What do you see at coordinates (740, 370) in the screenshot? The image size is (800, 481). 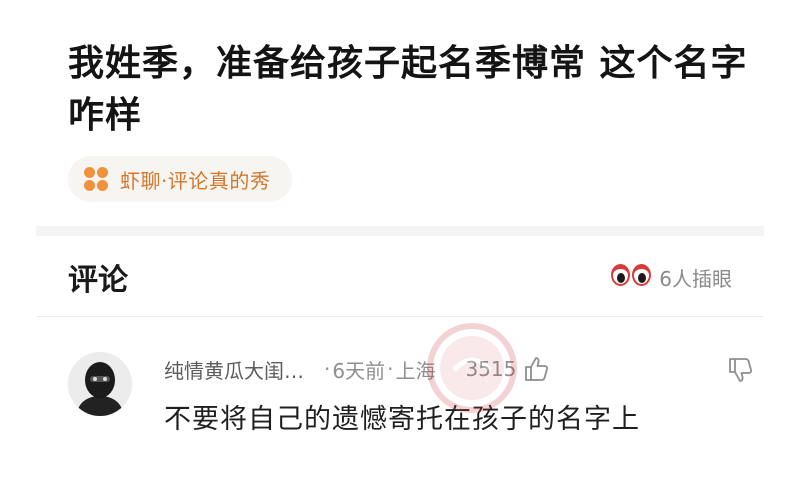 I see `thumb-down-icon` at bounding box center [740, 370].